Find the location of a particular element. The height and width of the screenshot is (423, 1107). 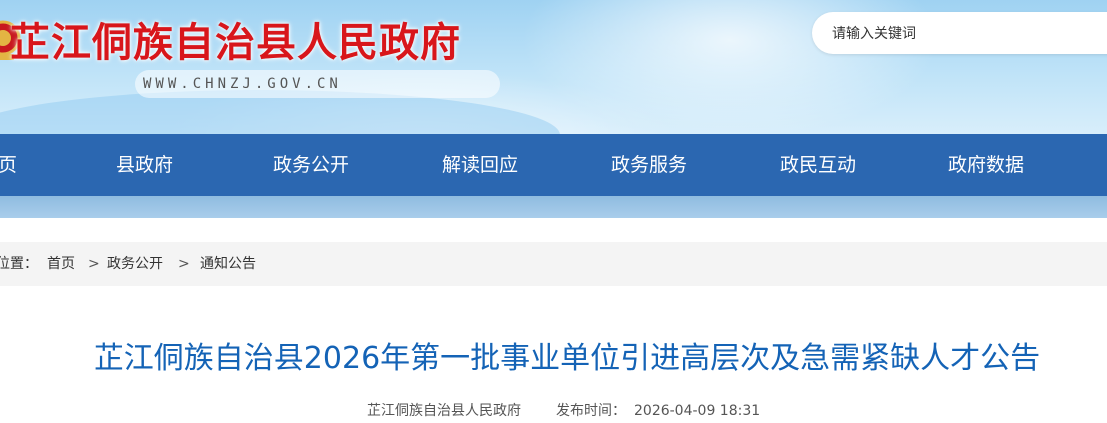

site-title: 芷江侗族自治县人民政府 is located at coordinates (235, 39).